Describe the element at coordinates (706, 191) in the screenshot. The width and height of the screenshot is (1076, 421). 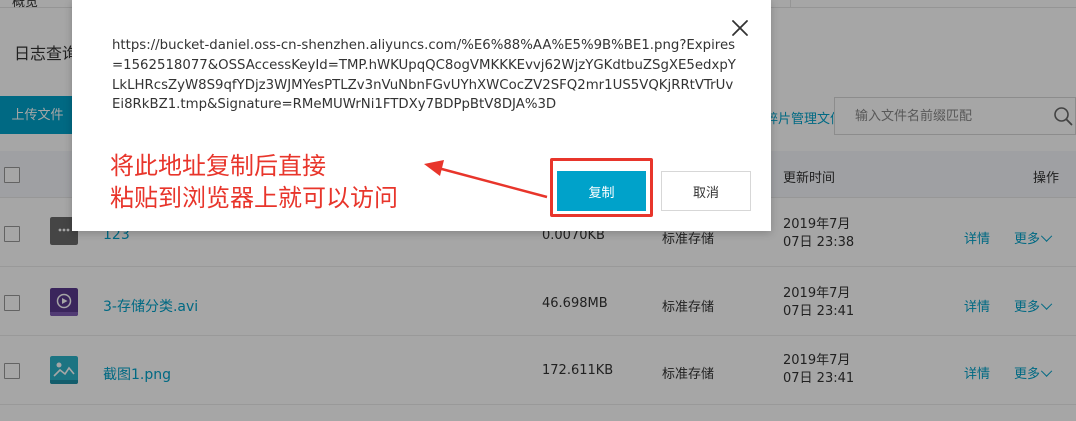
I see `cancel-button: 取消` at that location.